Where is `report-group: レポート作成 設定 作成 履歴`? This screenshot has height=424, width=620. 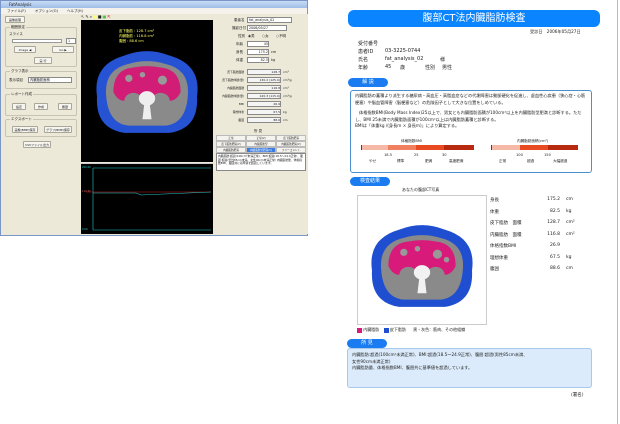 report-group: レポート作成 設定 作成 履歴 is located at coordinates (41, 104).